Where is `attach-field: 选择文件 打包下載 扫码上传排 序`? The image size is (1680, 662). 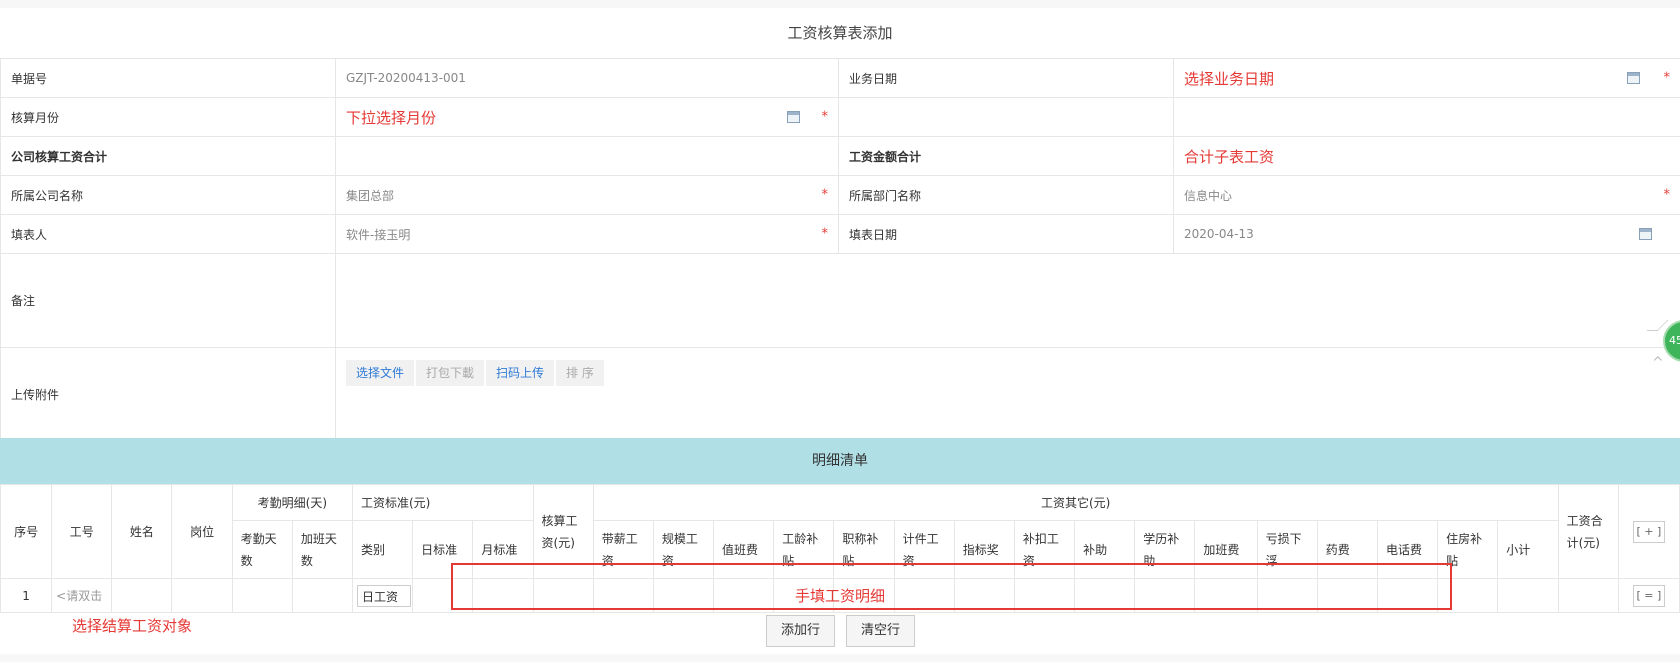
attach-field: 选择文件 打包下載 扫码上传排 序 is located at coordinates (1007, 394).